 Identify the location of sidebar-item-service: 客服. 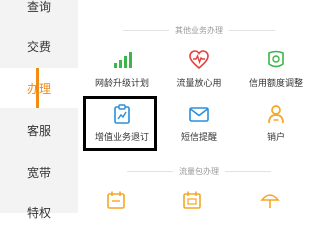
(39, 130).